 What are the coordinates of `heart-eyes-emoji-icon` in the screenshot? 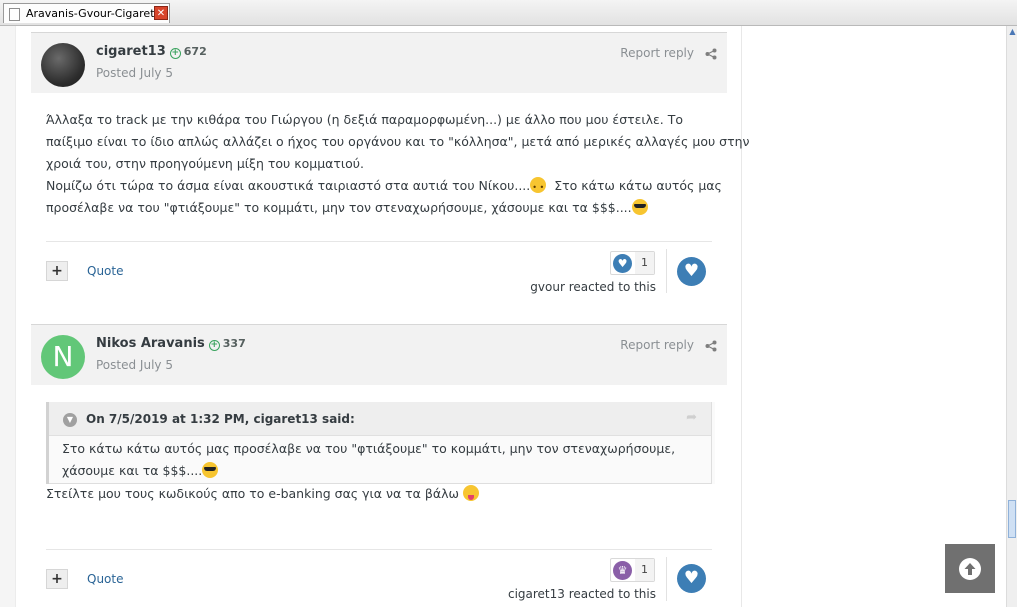 It's located at (538, 188).